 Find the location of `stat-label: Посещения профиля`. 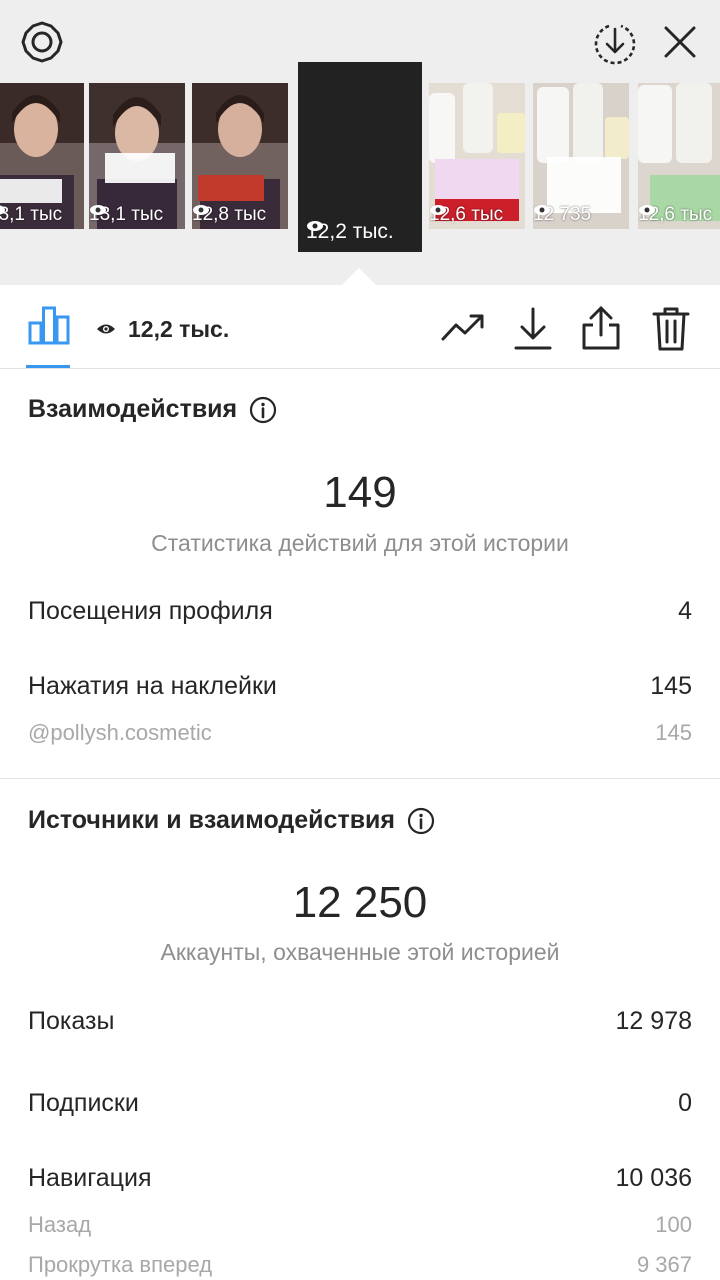

stat-label: Посещения профиля is located at coordinates (150, 611).